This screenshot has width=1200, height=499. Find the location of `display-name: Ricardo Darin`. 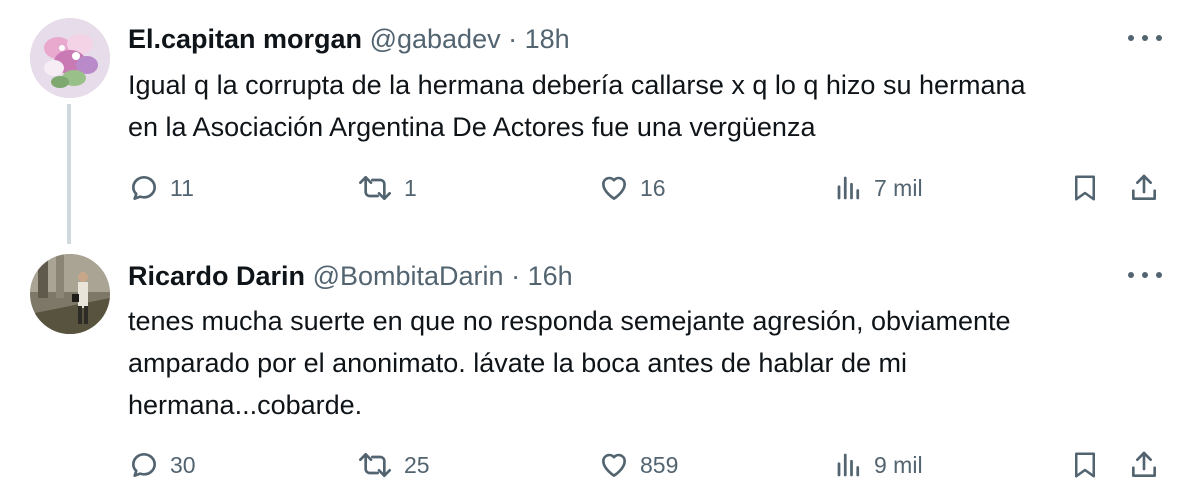

display-name: Ricardo Darin is located at coordinates (216, 276).